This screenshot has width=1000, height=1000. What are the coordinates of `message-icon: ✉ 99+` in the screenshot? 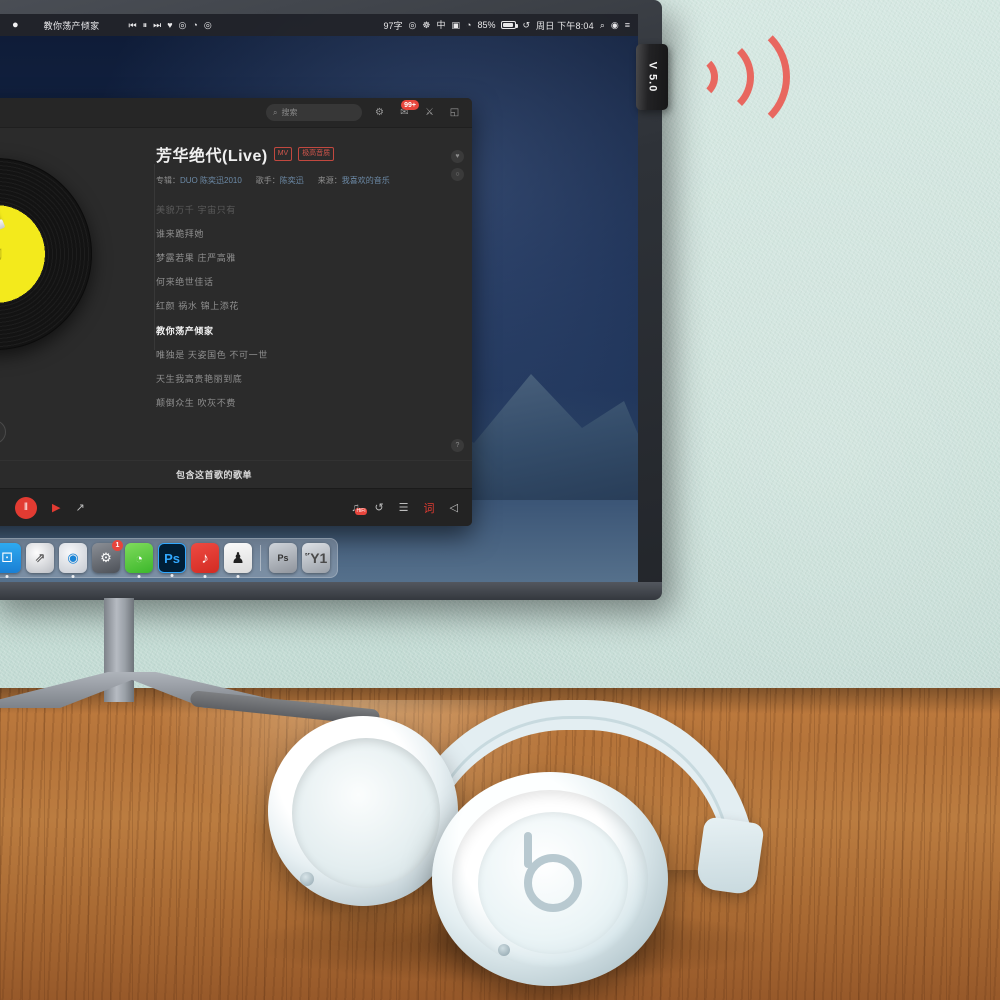 It's located at (408, 110).